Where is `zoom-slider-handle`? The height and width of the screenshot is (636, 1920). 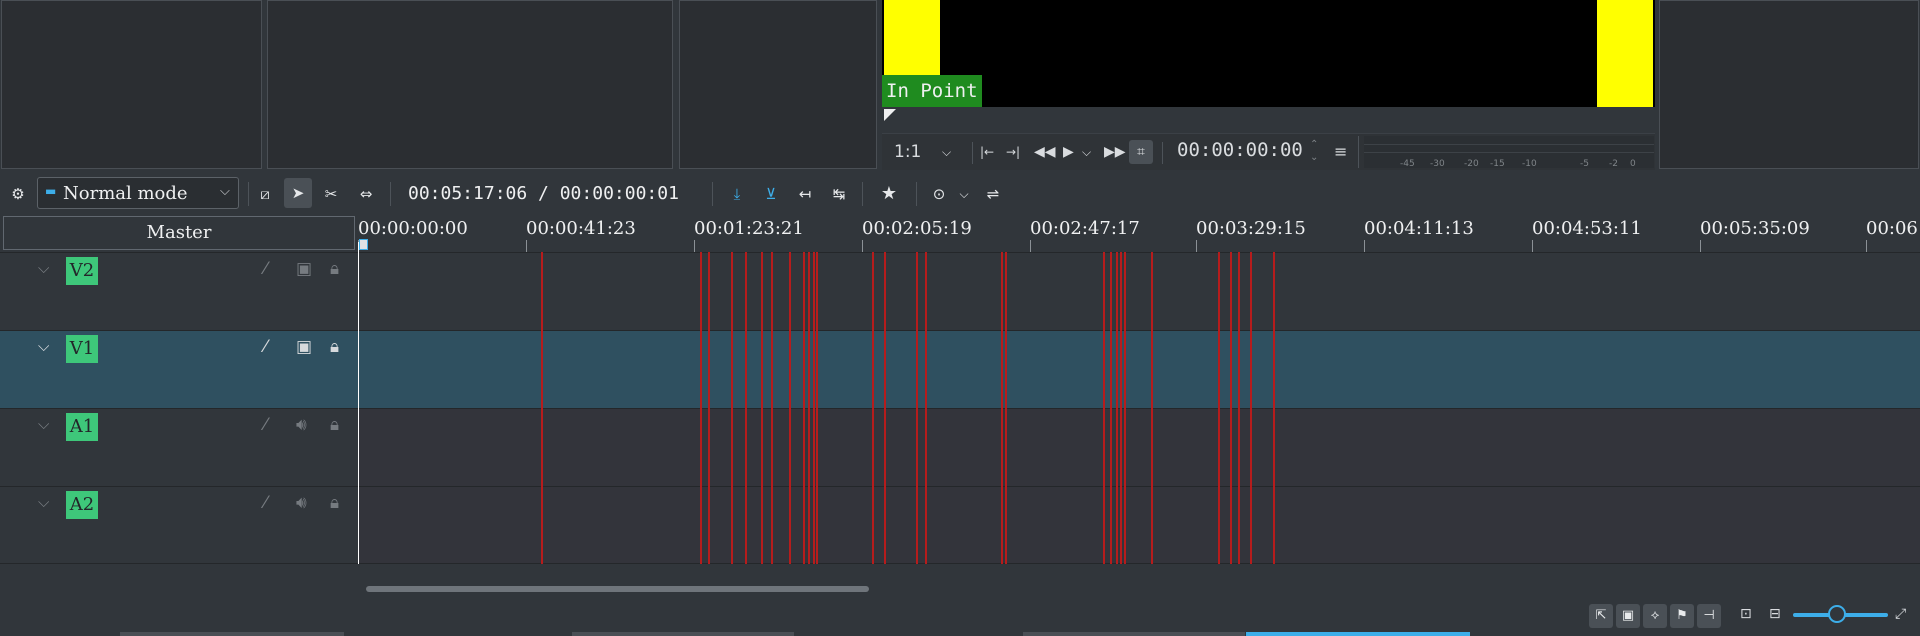 zoom-slider-handle is located at coordinates (1837, 614).